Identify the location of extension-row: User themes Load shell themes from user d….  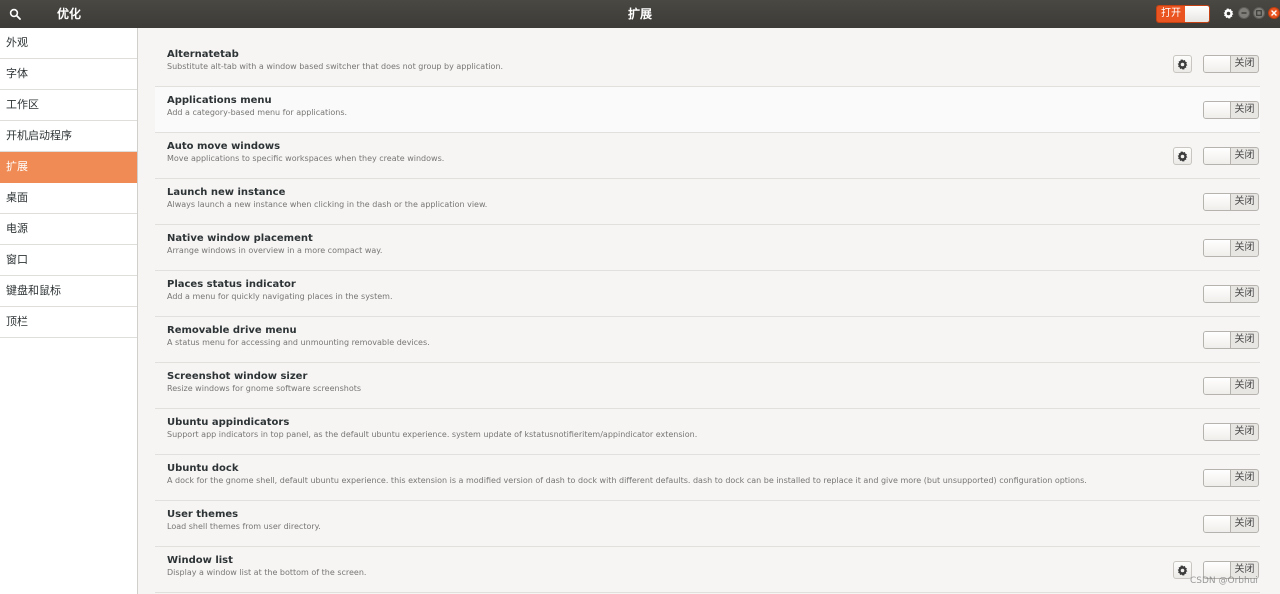
(707, 524).